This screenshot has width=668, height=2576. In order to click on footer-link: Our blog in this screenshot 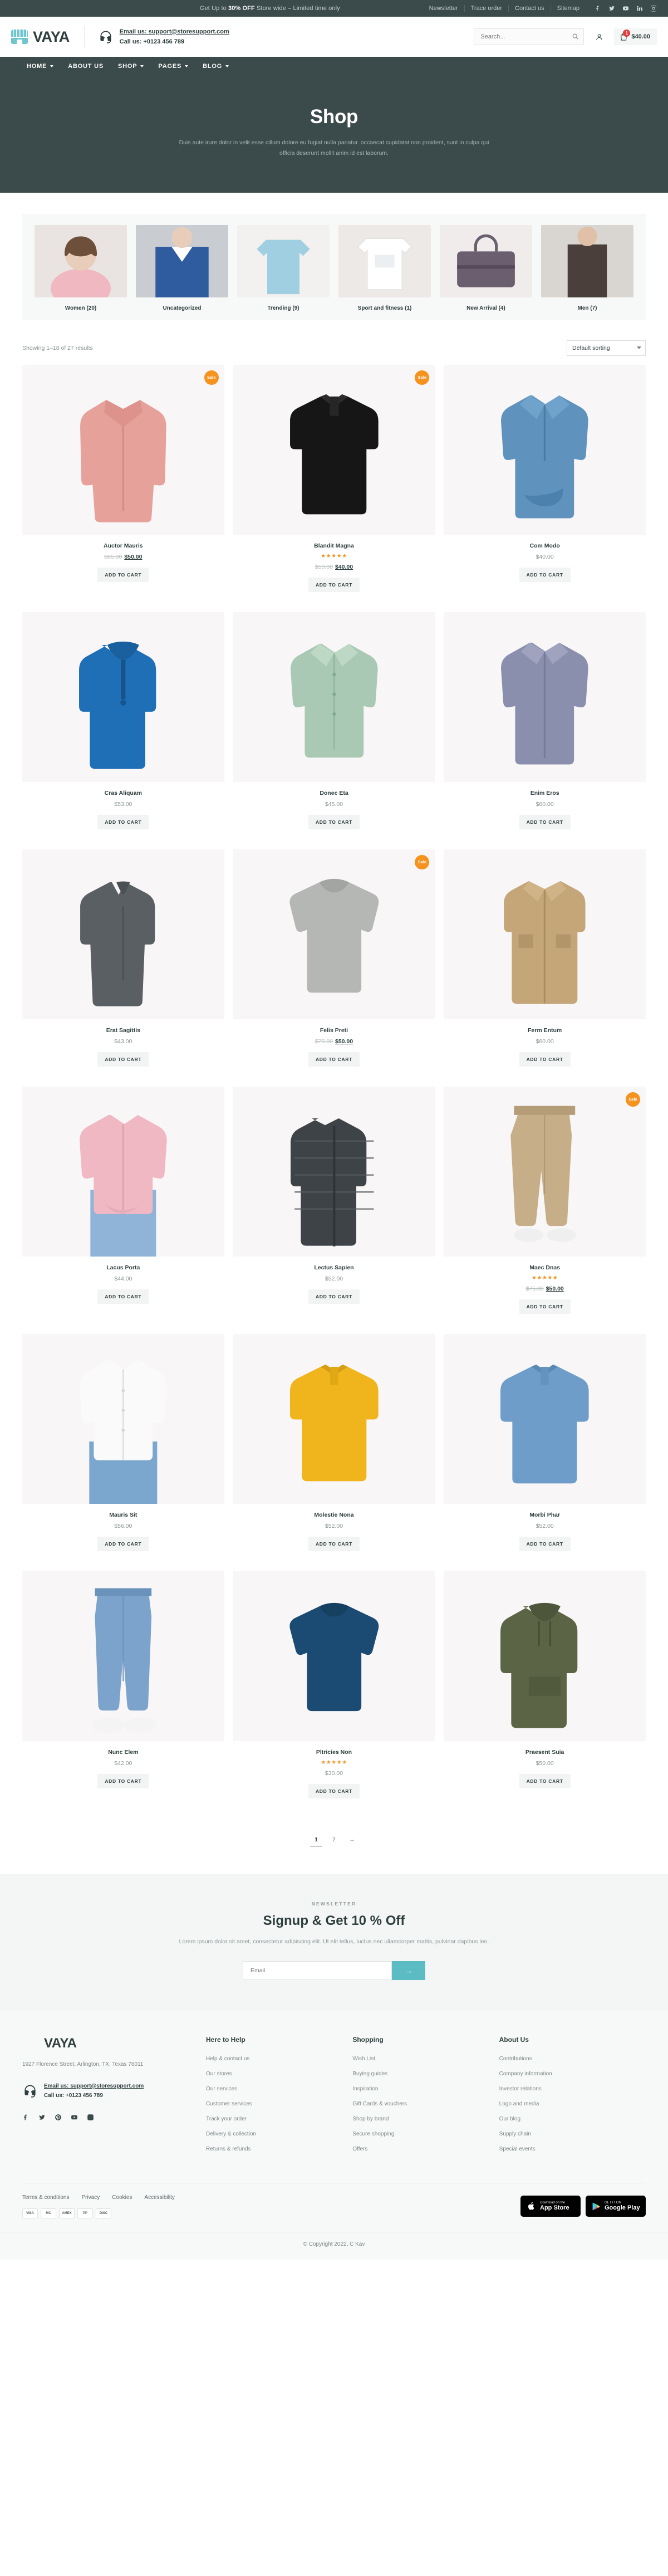, I will do `click(509, 2119)`.